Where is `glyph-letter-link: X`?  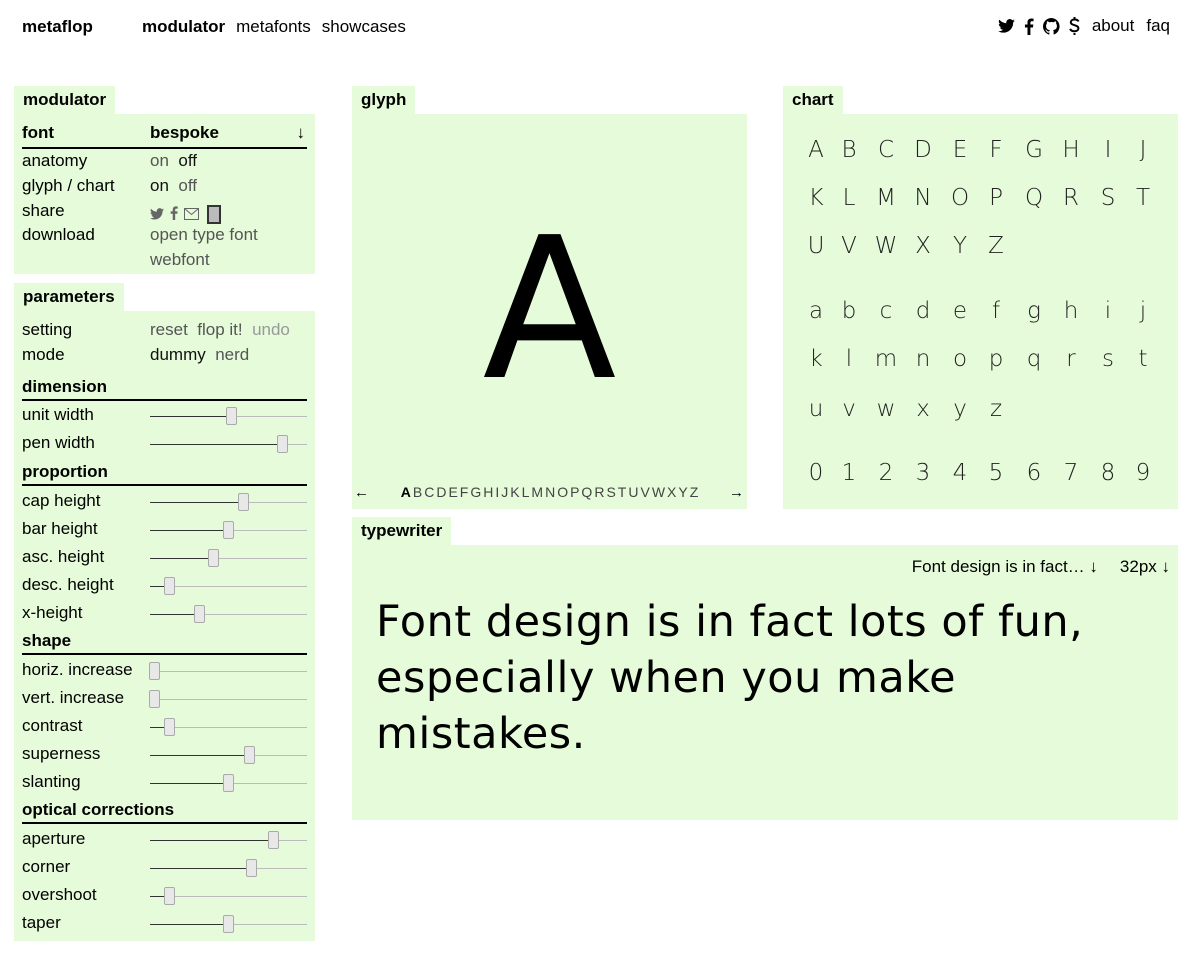 glyph-letter-link: X is located at coordinates (671, 492).